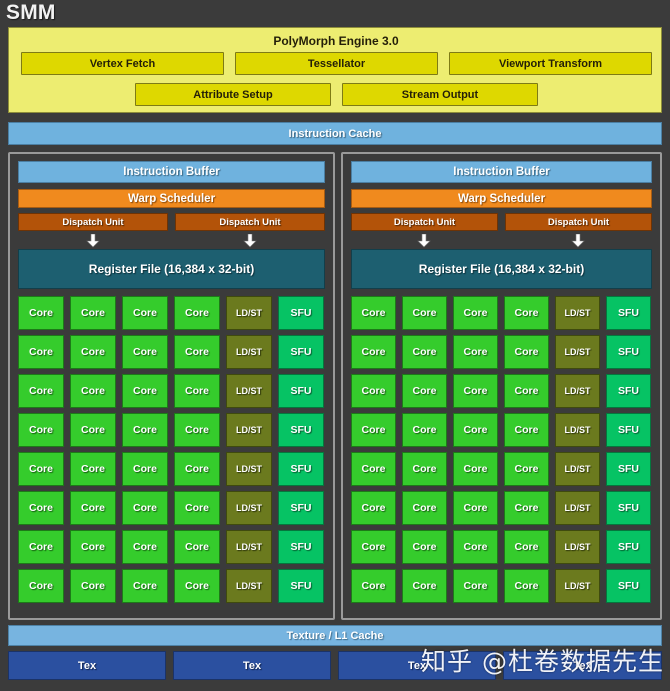 This screenshot has height=691, width=670. What do you see at coordinates (501, 269) in the screenshot?
I see `register-file-right: Register File (16,384 x 32-bit)` at bounding box center [501, 269].